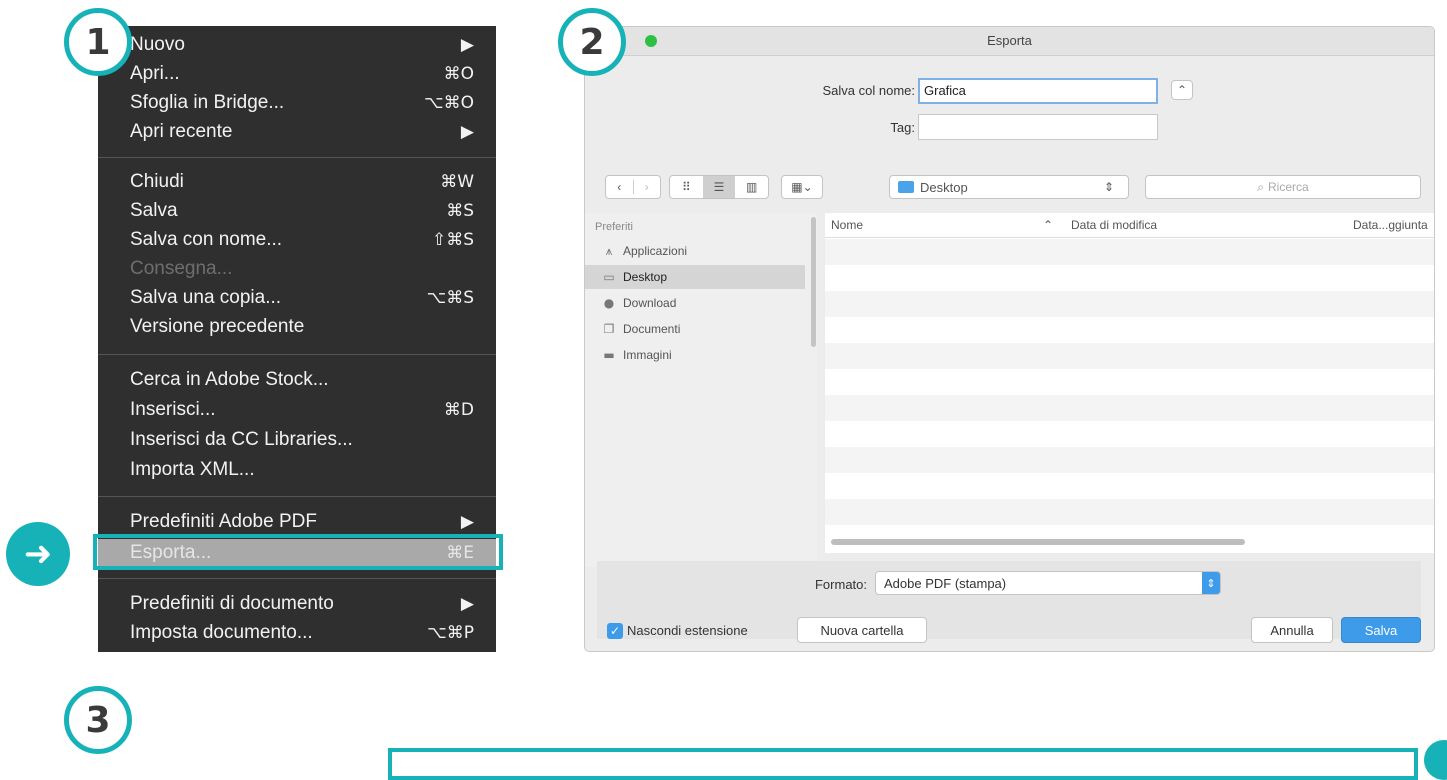 The width and height of the screenshot is (1447, 780). I want to click on format-label: Formato:, so click(840, 584).